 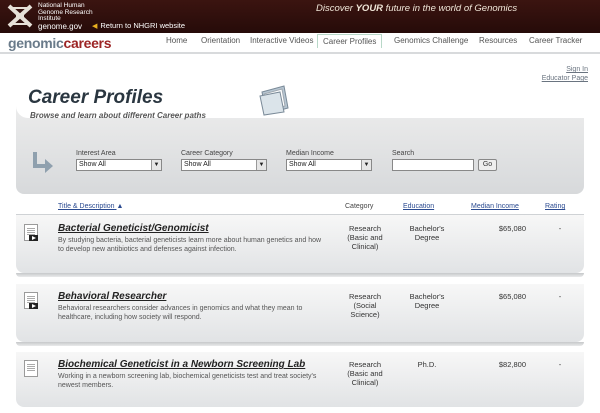 I want to click on career-category-select: Show All ▼, so click(x=224, y=165).